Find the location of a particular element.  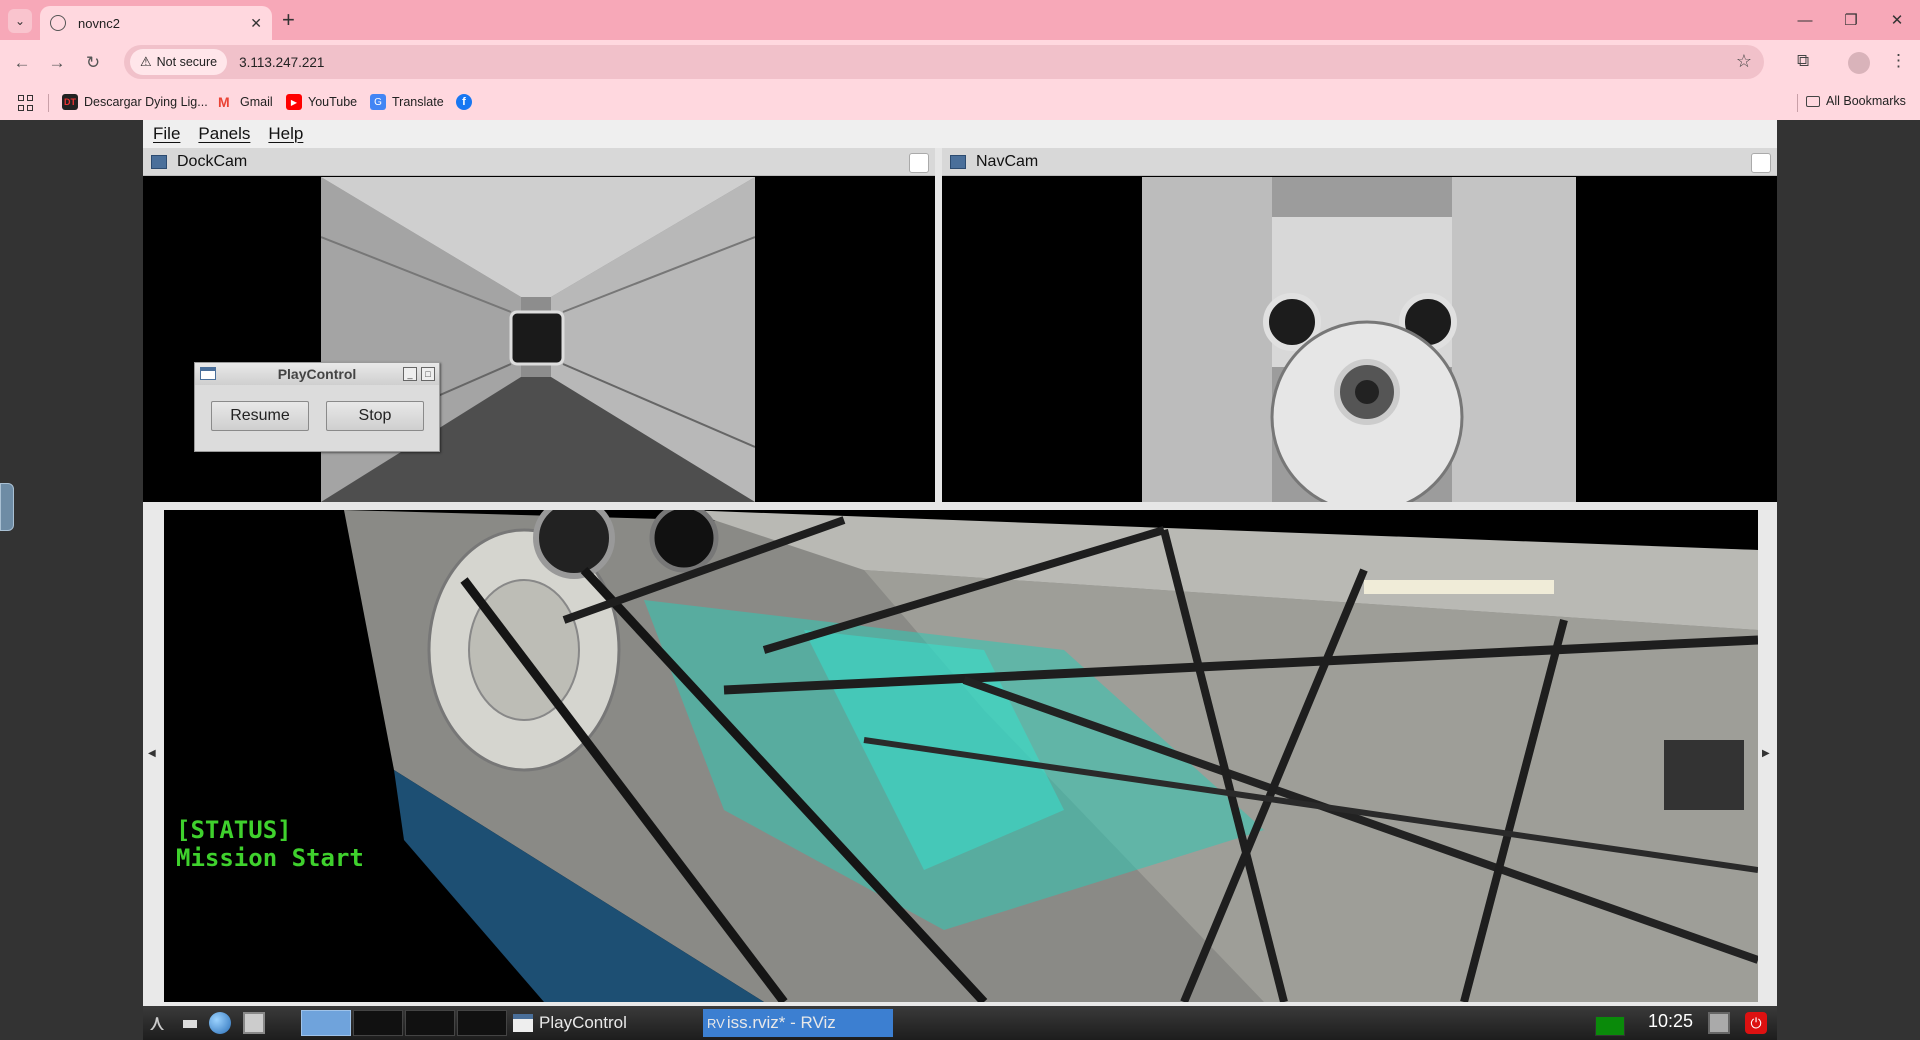

task-playcontrol-label: PlayControl is located at coordinates (583, 1022).